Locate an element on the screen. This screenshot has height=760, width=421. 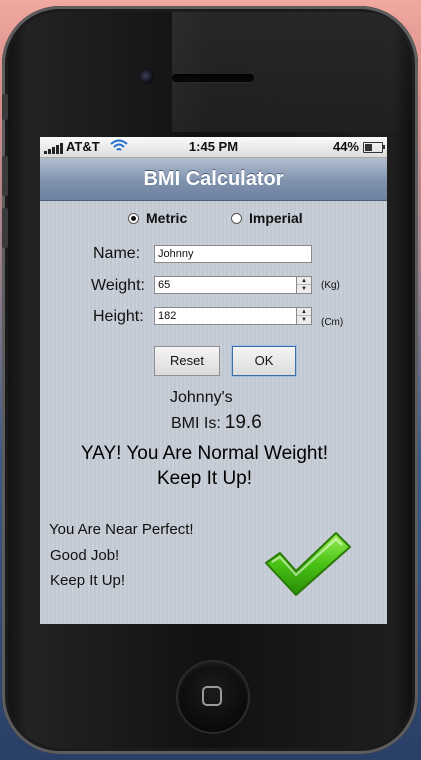
encouragement-line-2: Good Job! is located at coordinates (85, 555).